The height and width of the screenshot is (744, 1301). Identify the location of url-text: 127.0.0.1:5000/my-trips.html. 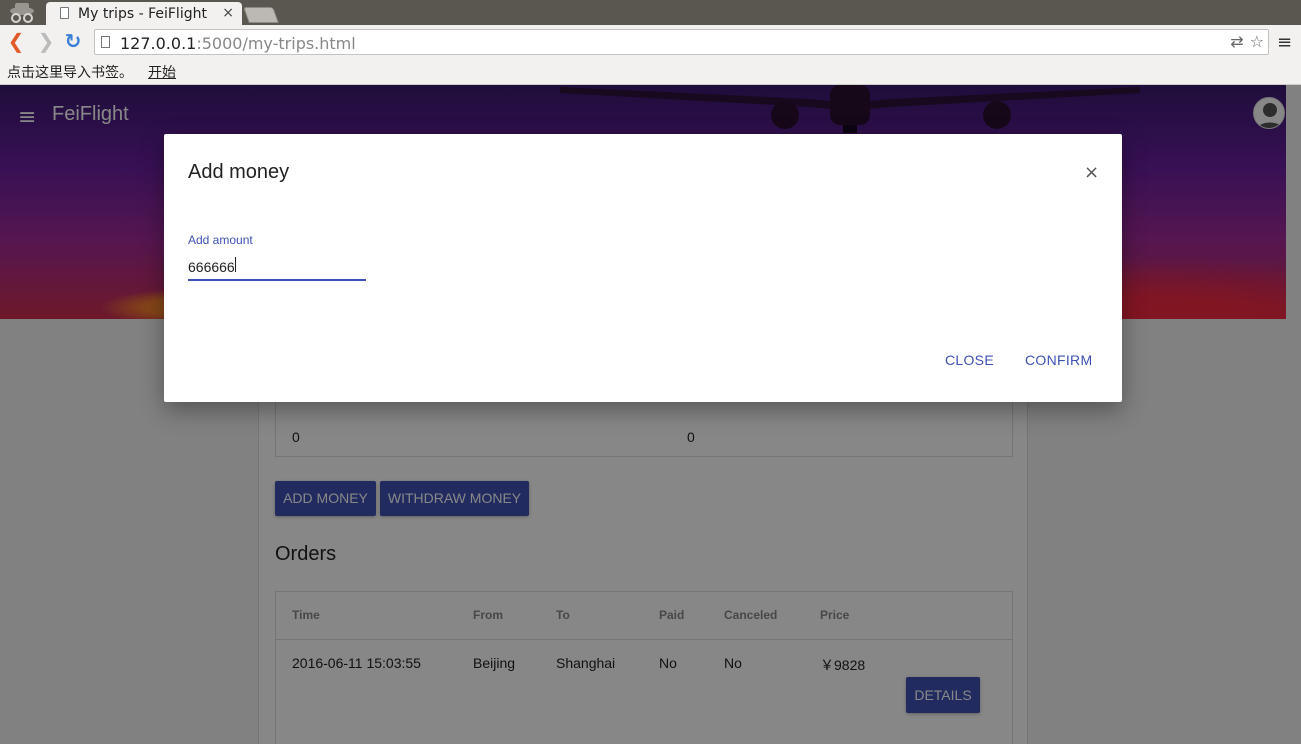
(238, 43).